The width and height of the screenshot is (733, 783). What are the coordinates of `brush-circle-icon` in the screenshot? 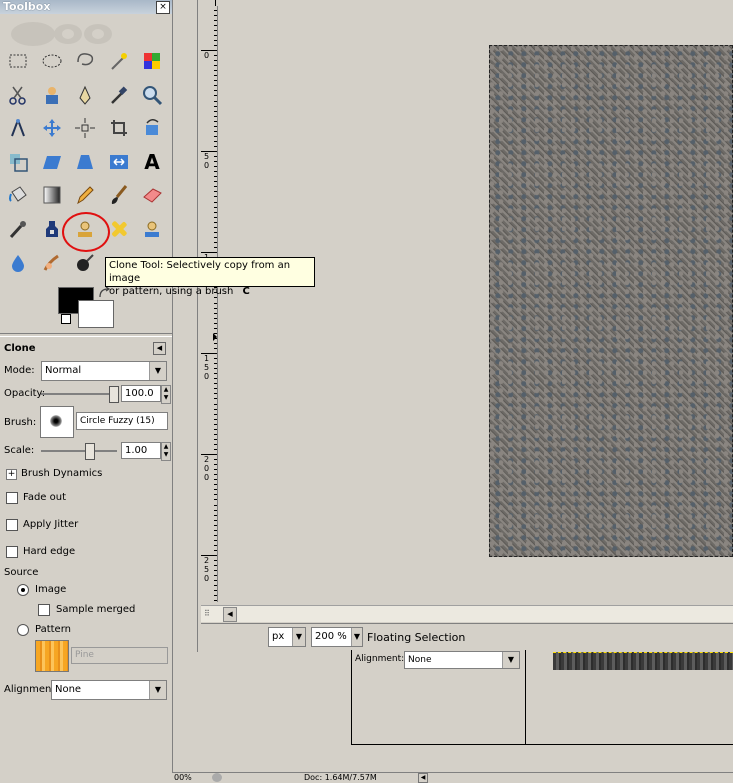 It's located at (56, 421).